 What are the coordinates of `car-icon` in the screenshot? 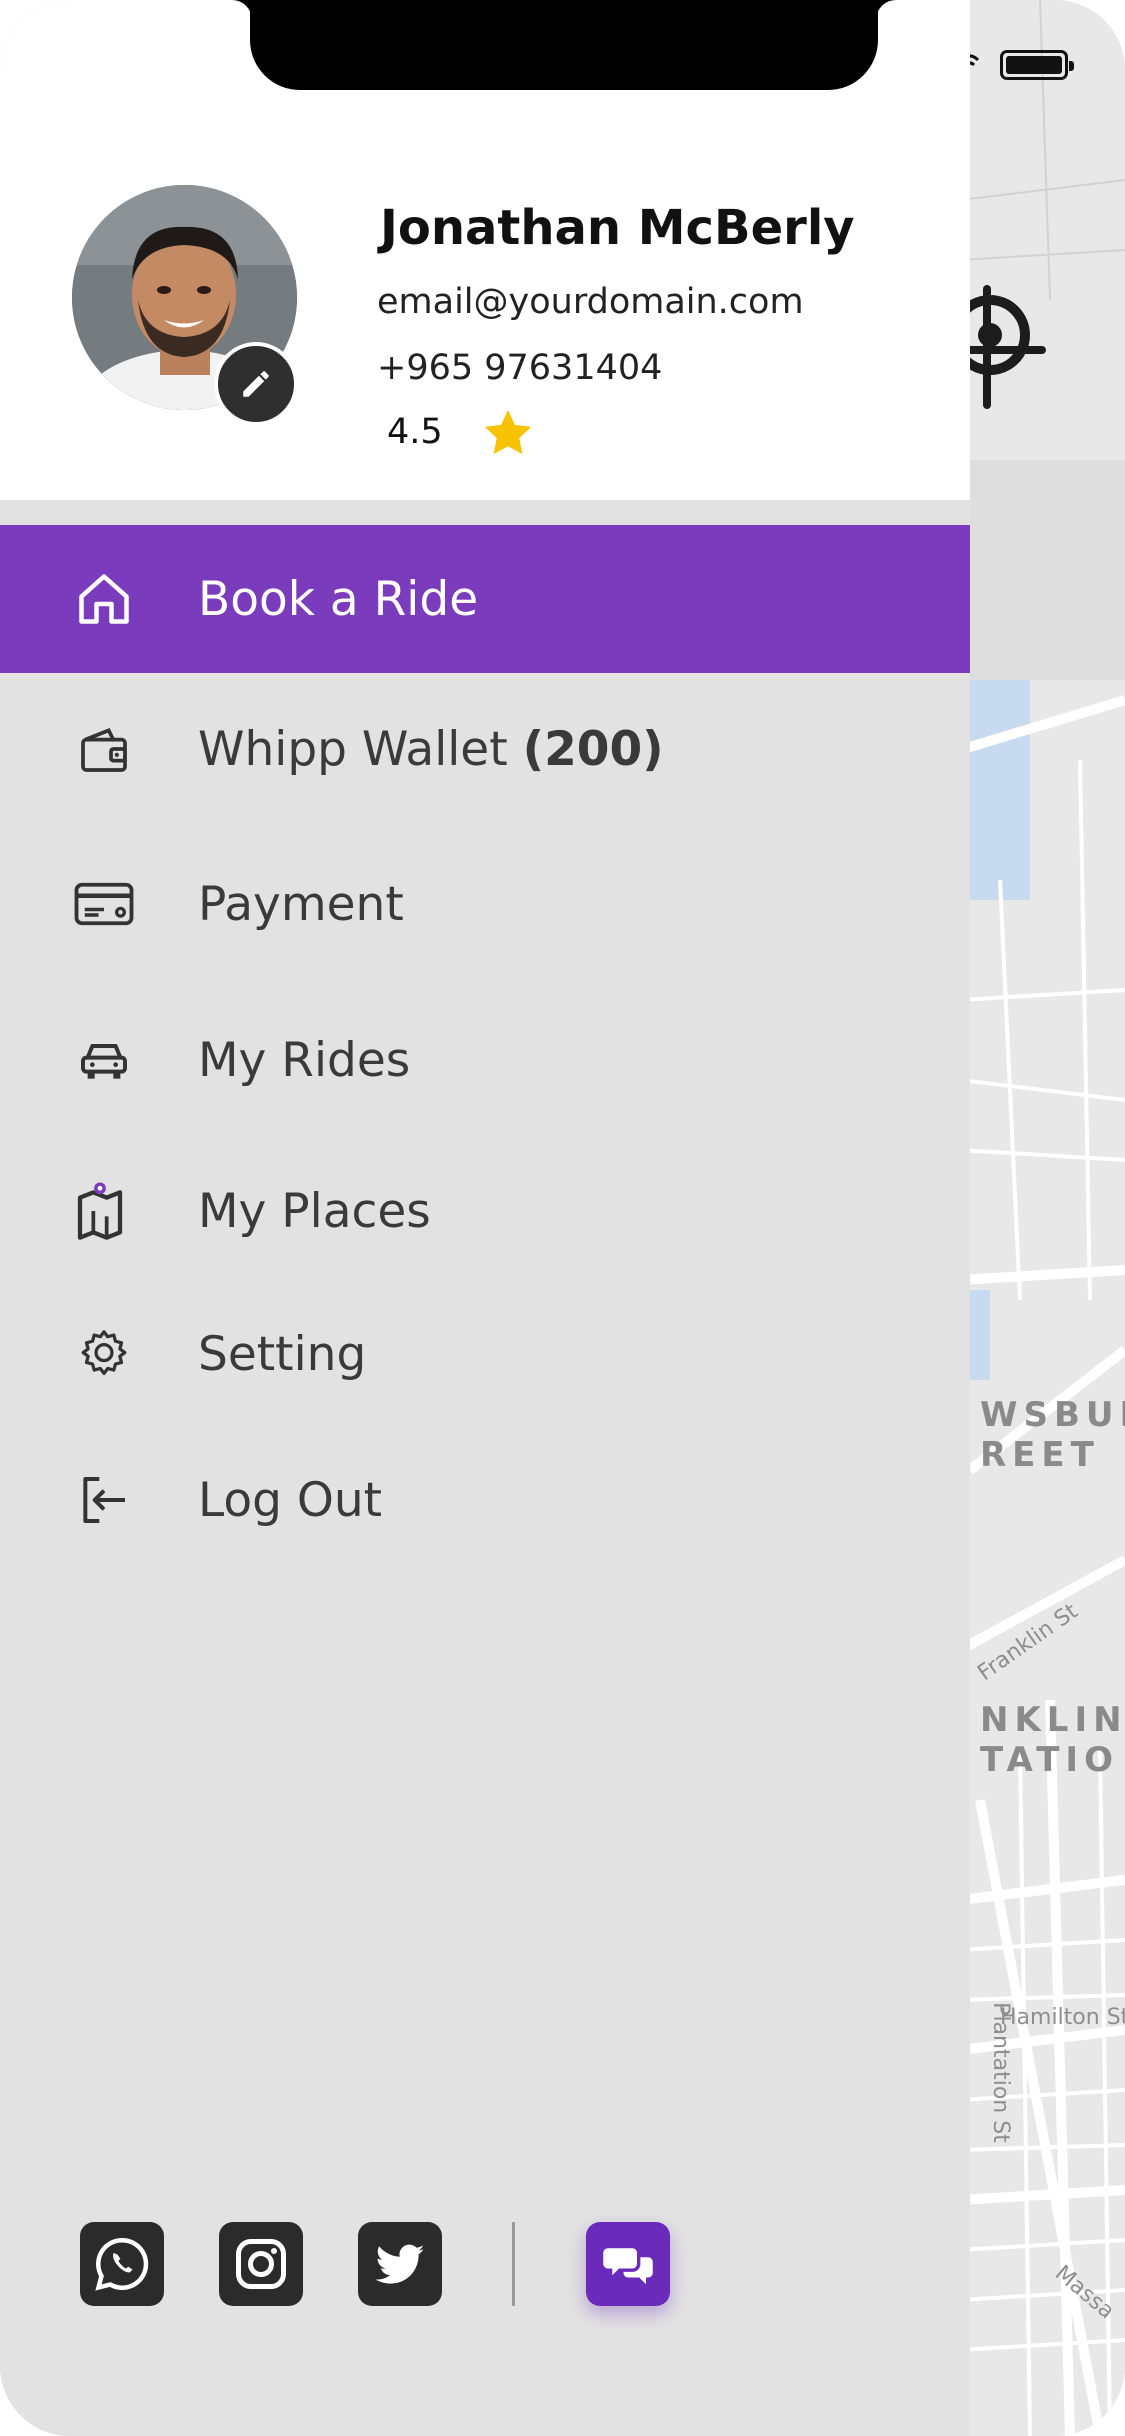 It's located at (104, 1060).